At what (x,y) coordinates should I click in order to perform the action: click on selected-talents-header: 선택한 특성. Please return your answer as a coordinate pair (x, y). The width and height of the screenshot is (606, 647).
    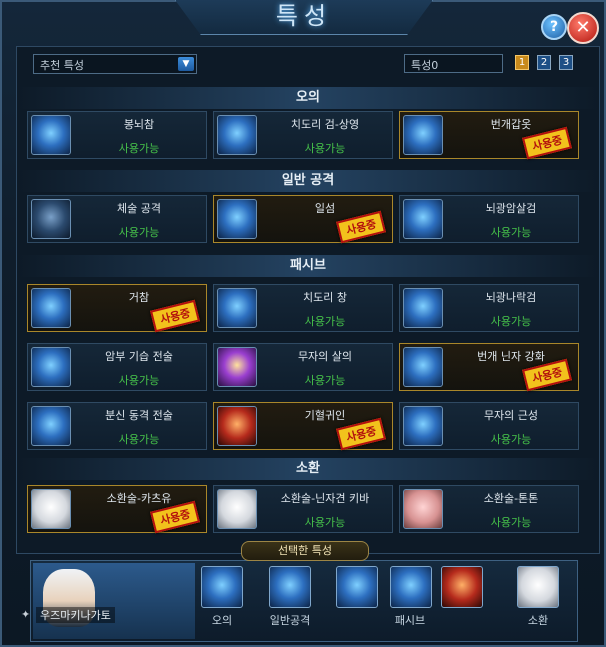
    Looking at the image, I should click on (305, 551).